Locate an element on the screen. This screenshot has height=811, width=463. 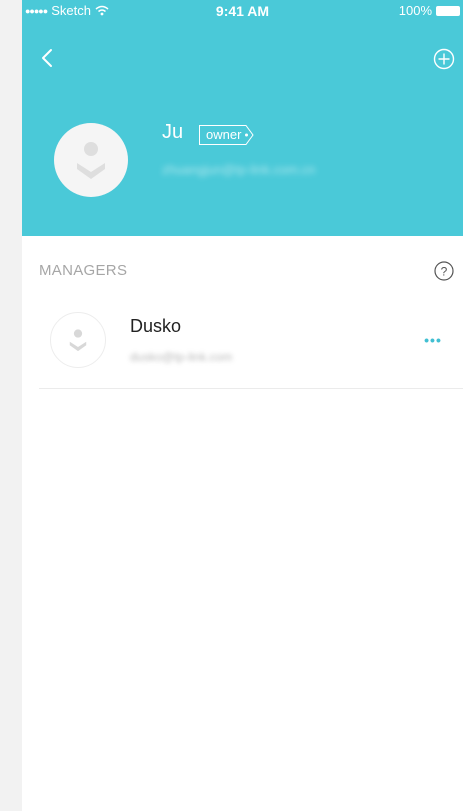
manager-avatar is located at coordinates (78, 340).